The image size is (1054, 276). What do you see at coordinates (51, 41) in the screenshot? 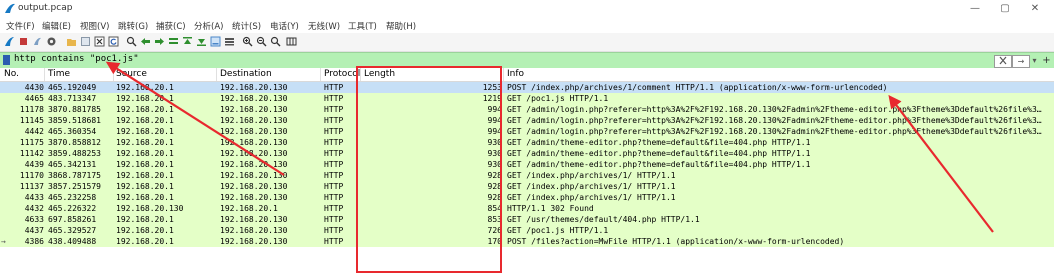
I see `options-gear-icon` at bounding box center [51, 41].